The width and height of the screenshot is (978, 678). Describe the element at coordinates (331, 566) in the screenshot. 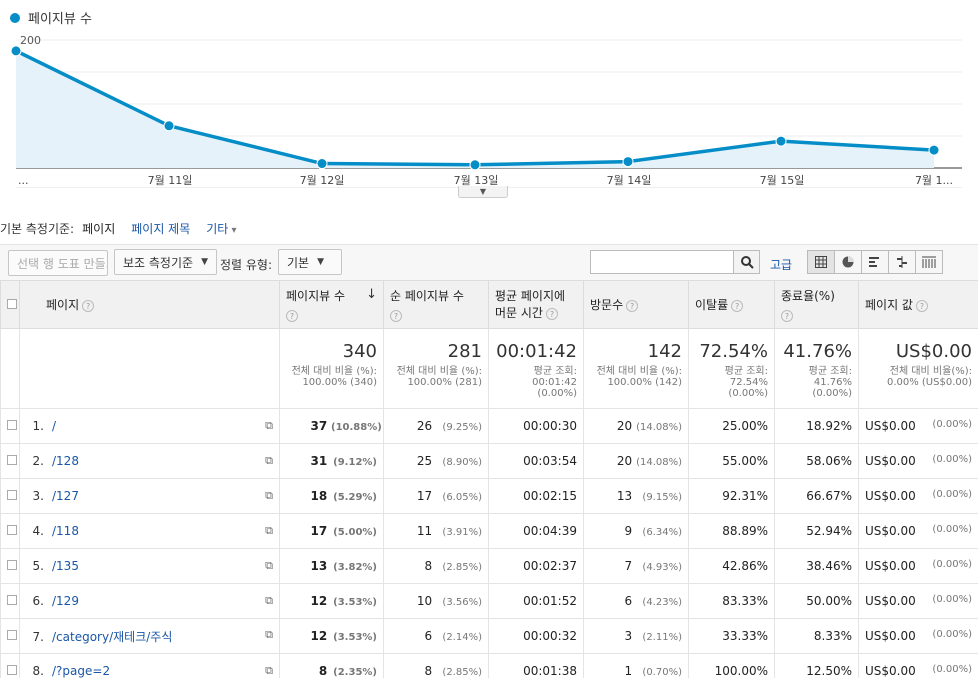

I see `pageviews-cell: 13 (3.82%)` at that location.